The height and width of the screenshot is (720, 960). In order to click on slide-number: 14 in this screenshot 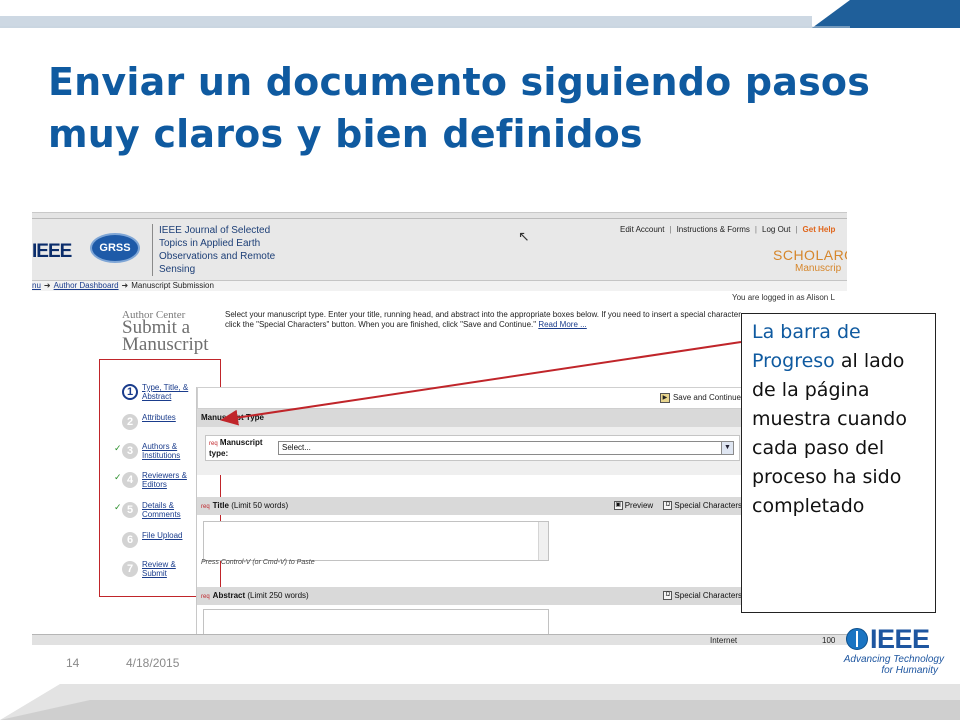, I will do `click(73, 663)`.